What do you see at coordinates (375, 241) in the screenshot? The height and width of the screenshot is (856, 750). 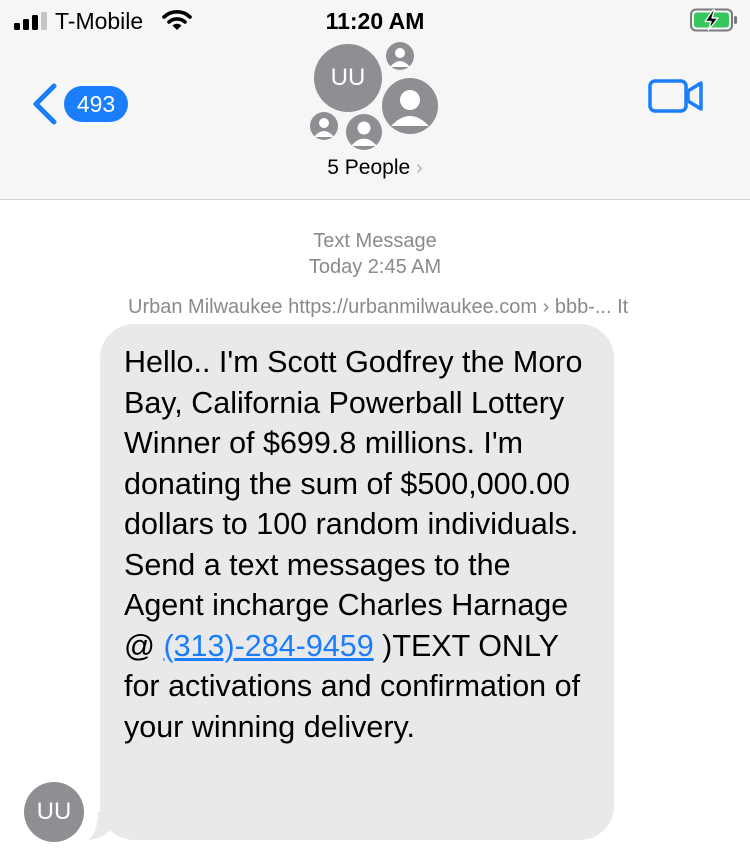 I see `message-type-label: Text Message` at bounding box center [375, 241].